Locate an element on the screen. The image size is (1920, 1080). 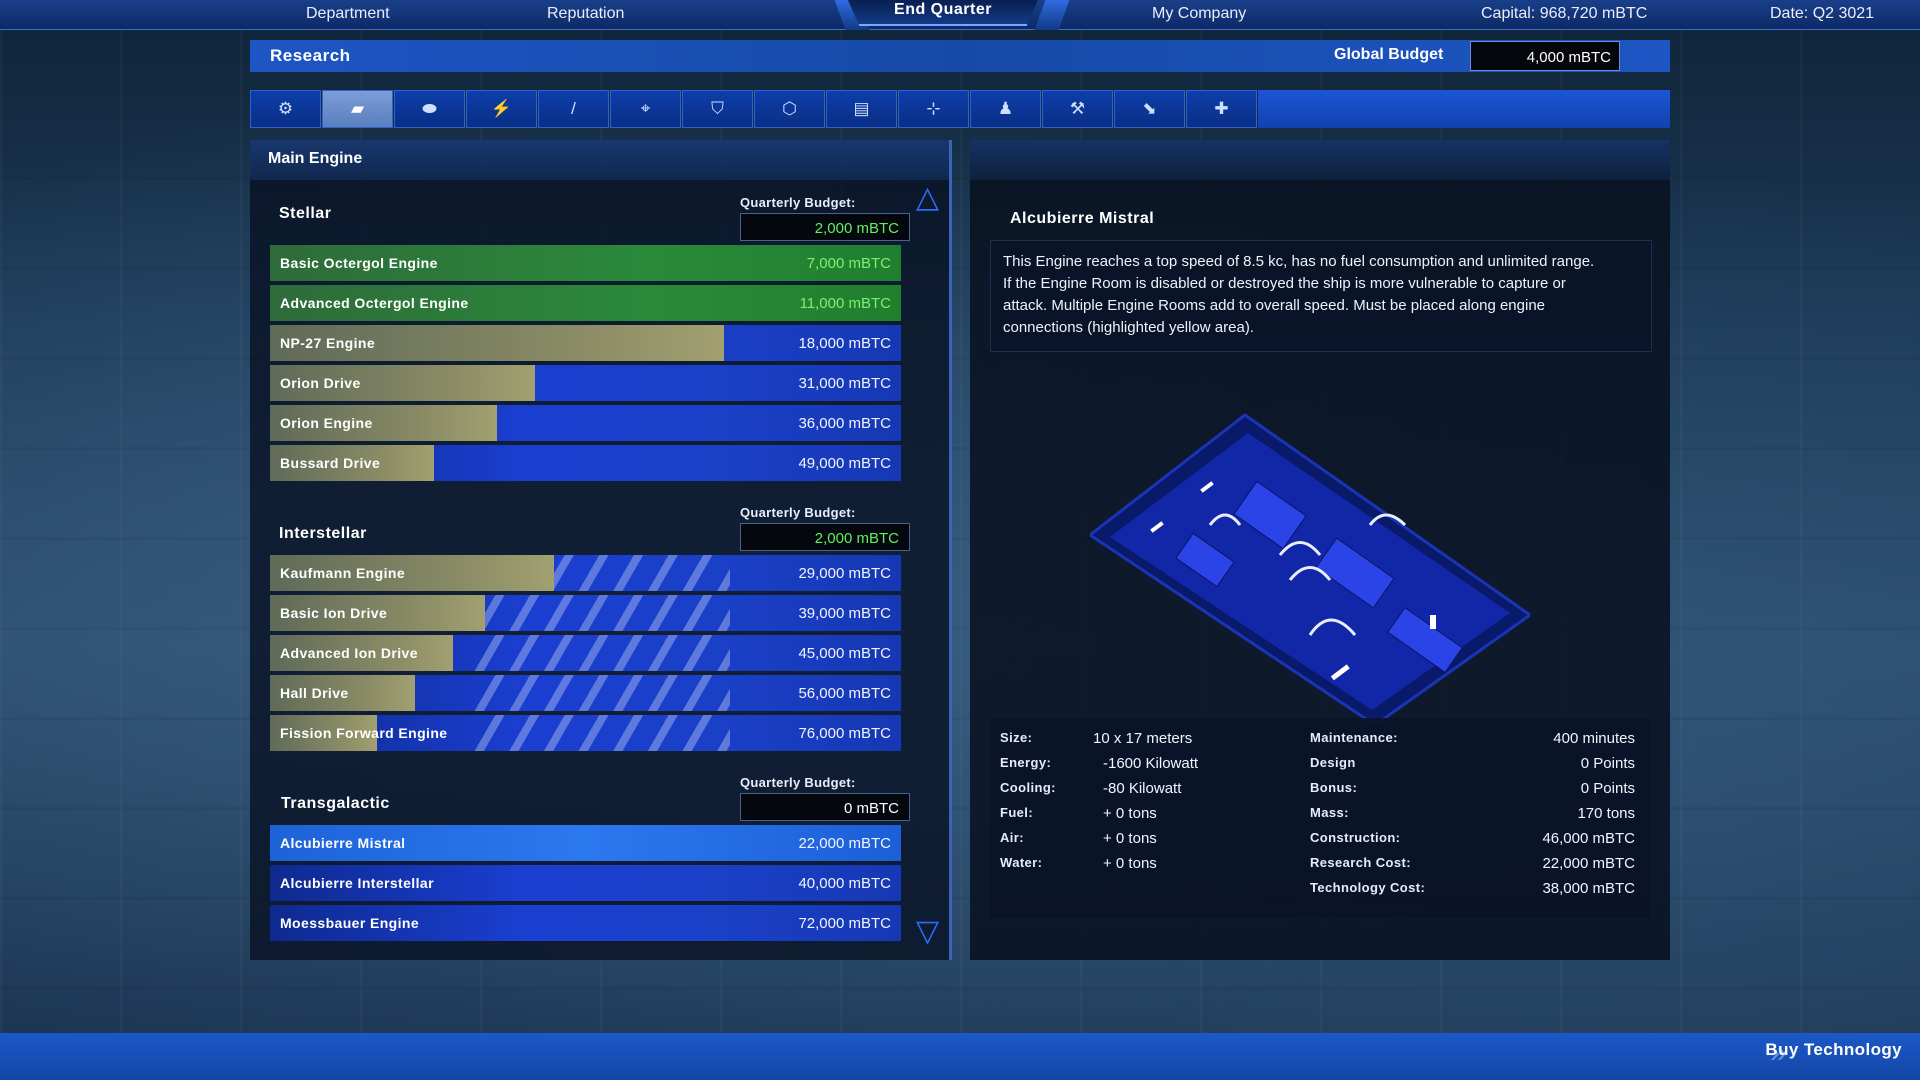
tech-item: Alcubierre Mistral 22,000 mBTC is located at coordinates (585, 843).